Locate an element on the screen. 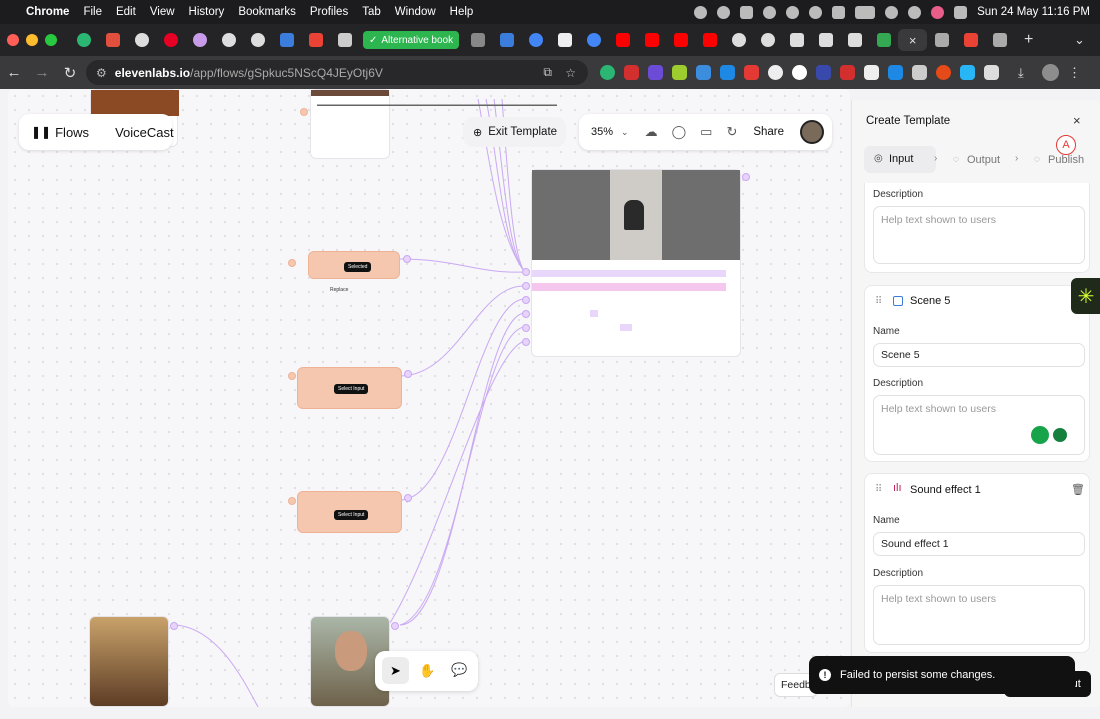  composition-node is located at coordinates (636, 263).